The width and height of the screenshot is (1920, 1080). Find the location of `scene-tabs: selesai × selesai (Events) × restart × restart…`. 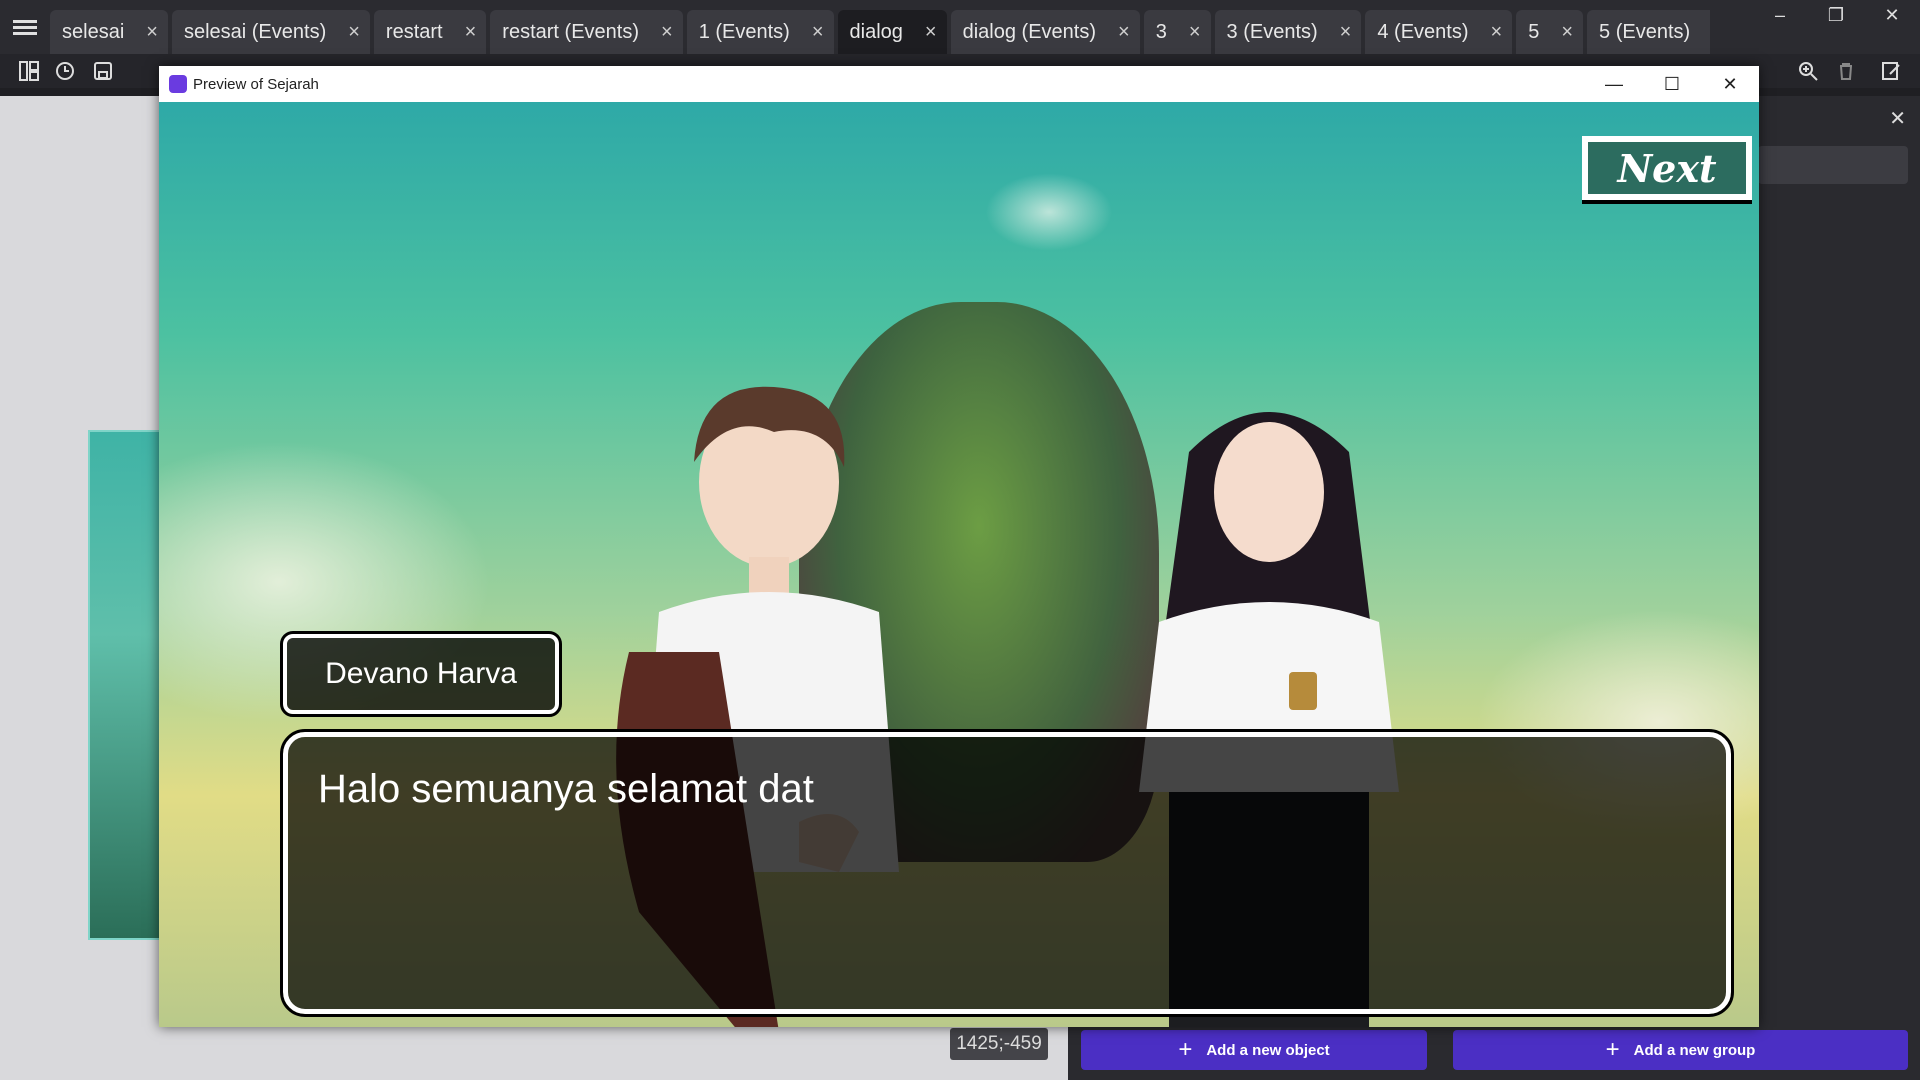

scene-tabs: selesai × selesai (Events) × restart × restart… is located at coordinates (880, 30).